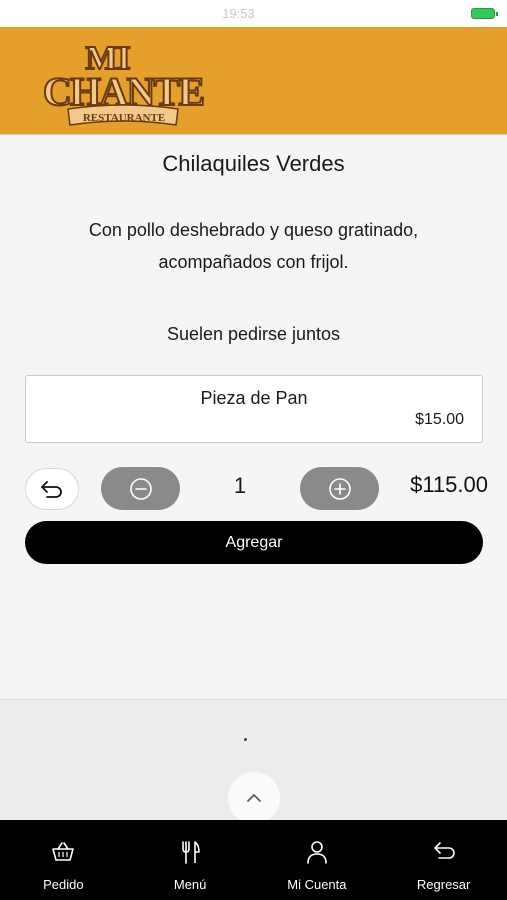 The width and height of the screenshot is (507, 900). What do you see at coordinates (253, 163) in the screenshot?
I see `product-title: Chilaquiles Verdes` at bounding box center [253, 163].